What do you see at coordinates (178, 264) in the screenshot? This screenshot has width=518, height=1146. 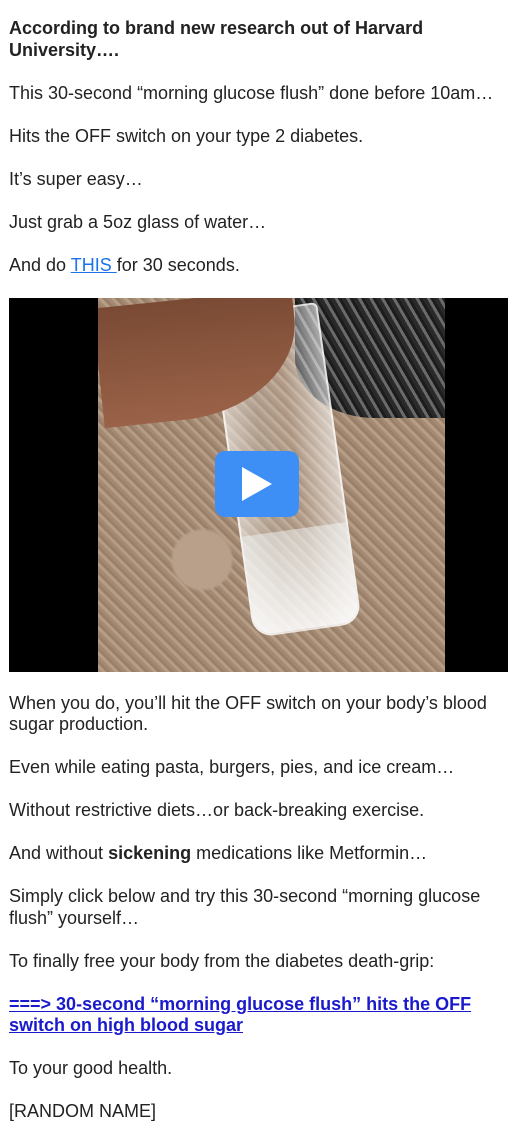 I see `text: for 30 seconds.` at bounding box center [178, 264].